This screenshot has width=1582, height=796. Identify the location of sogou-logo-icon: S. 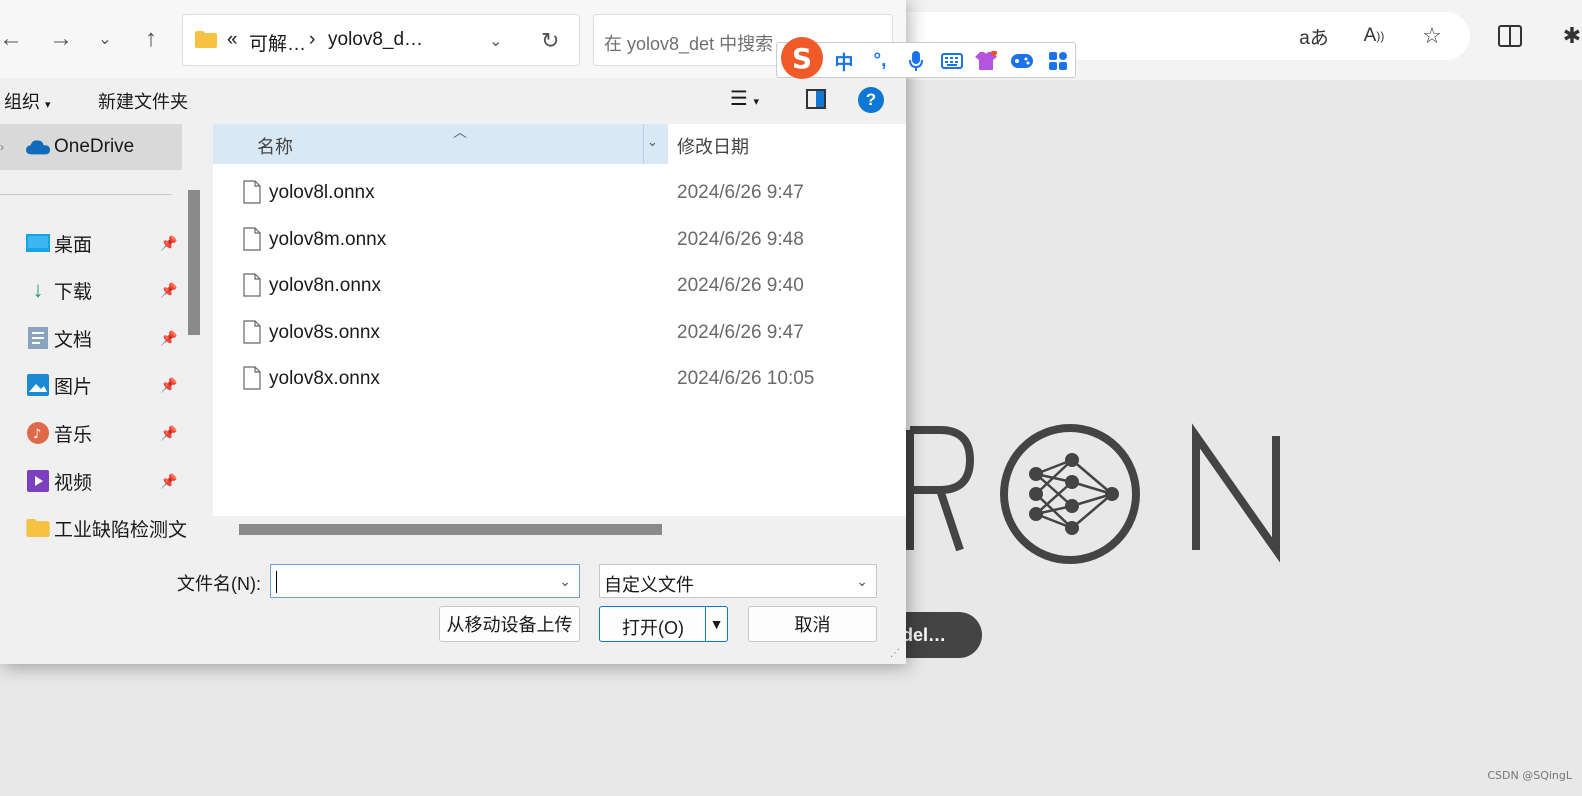
(802, 58).